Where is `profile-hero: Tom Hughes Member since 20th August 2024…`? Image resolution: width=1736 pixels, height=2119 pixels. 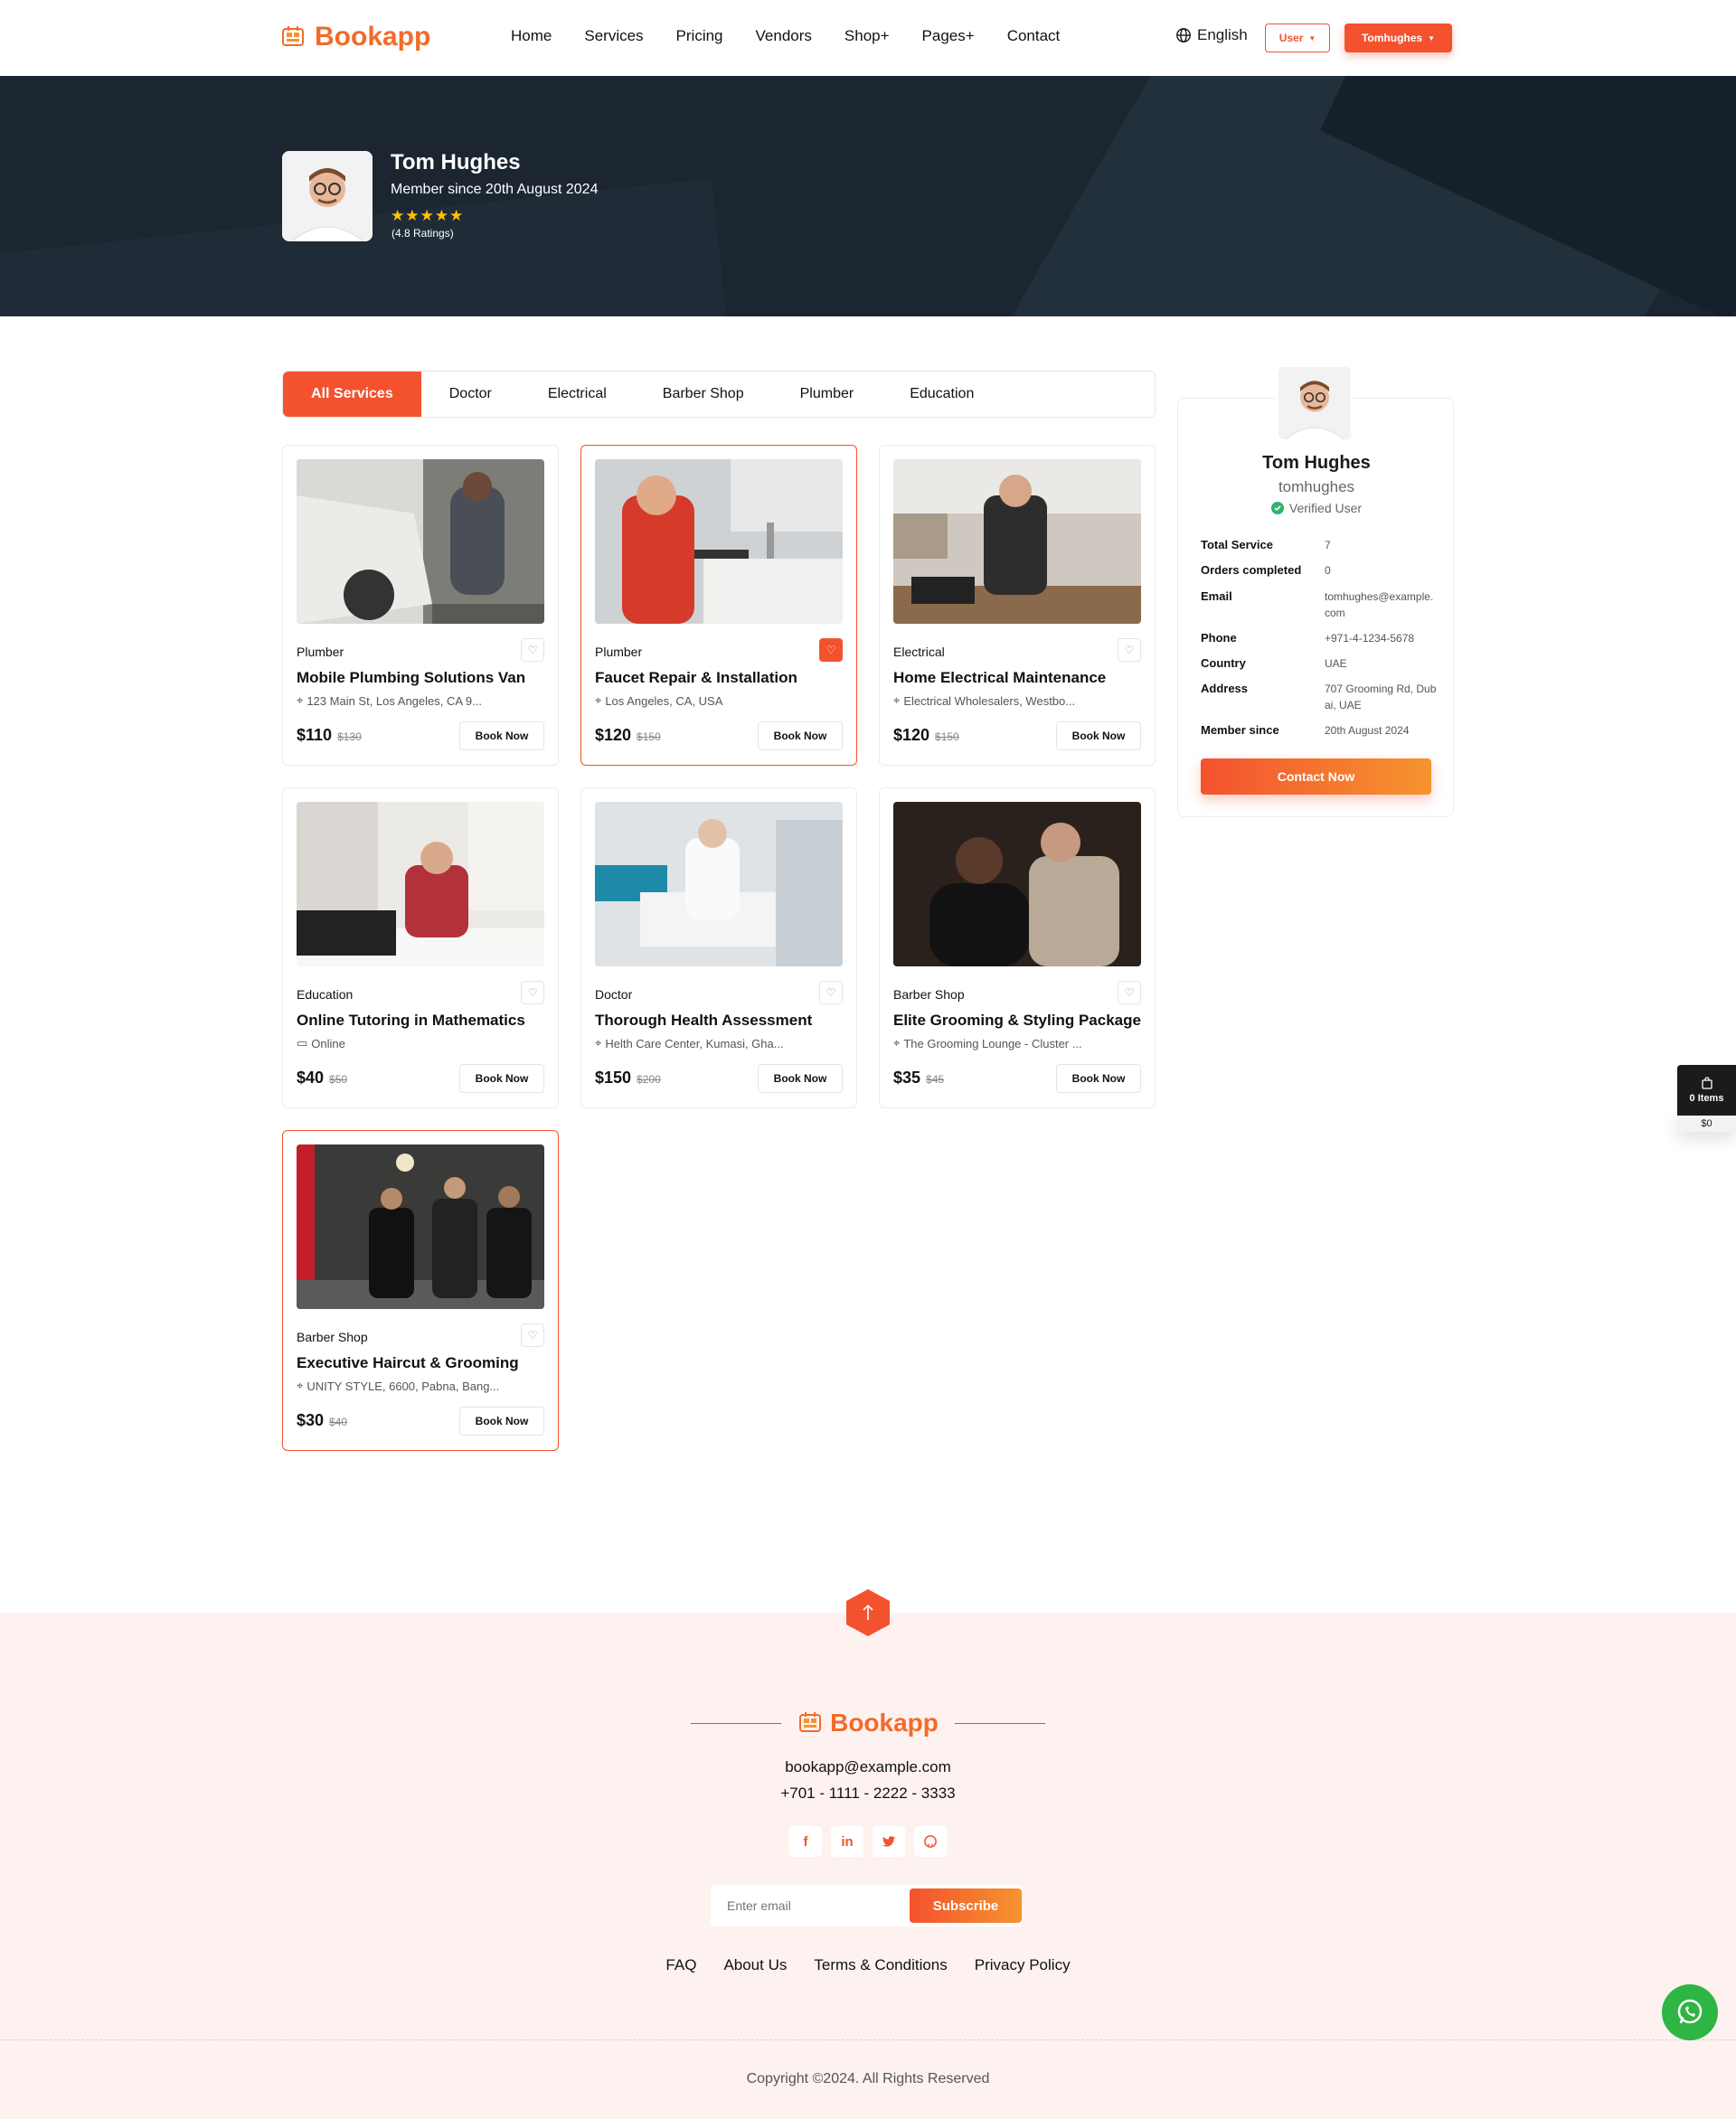 profile-hero: Tom Hughes Member since 20th August 2024… is located at coordinates (868, 196).